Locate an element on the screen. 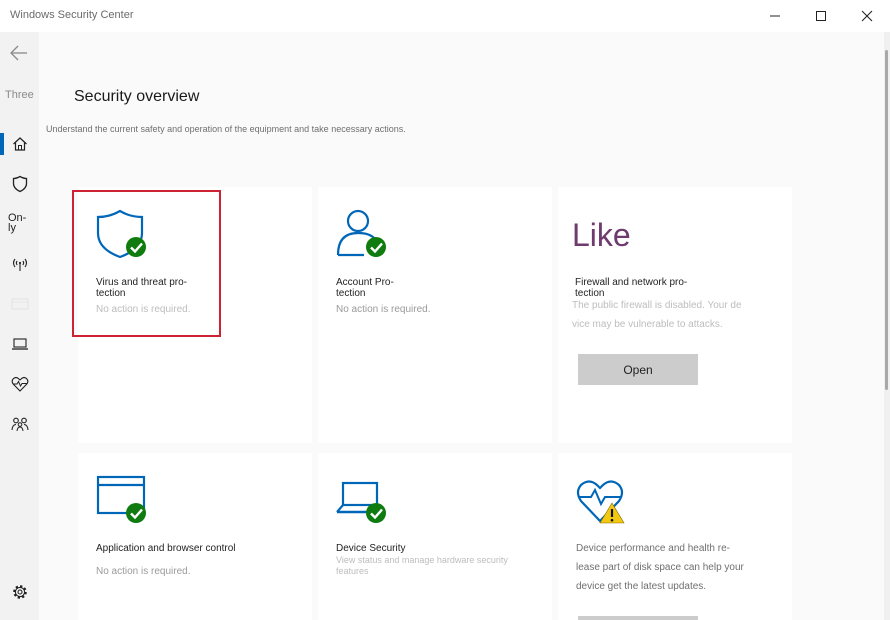  card-description-line2: lease part of disk space can help your is located at coordinates (660, 567).